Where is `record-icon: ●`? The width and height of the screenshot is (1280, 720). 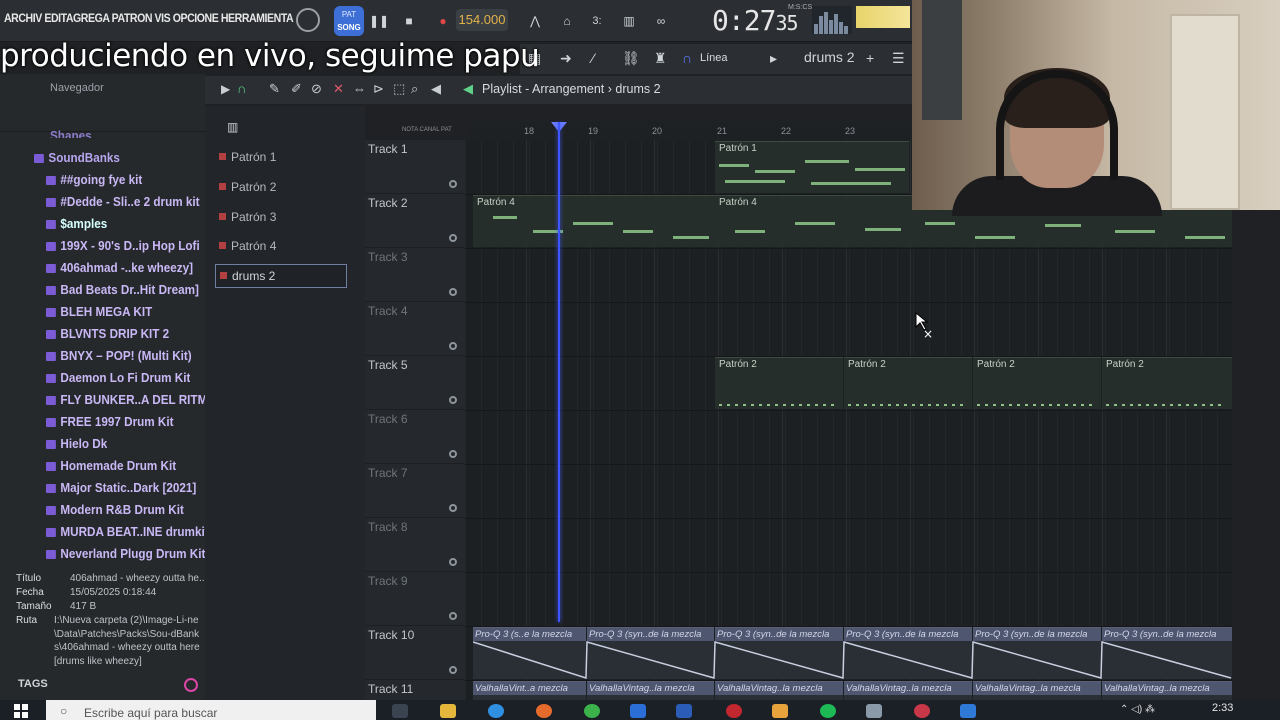
record-icon: ● is located at coordinates (443, 21).